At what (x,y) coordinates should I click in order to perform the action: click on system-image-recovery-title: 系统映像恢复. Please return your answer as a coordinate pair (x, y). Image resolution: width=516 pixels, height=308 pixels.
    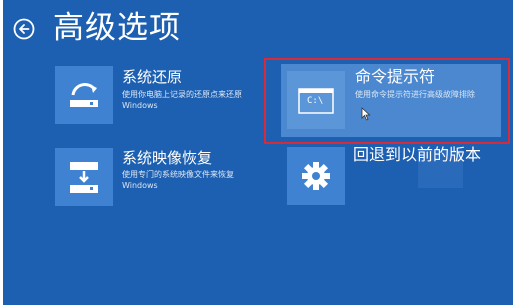
    Looking at the image, I should click on (167, 158).